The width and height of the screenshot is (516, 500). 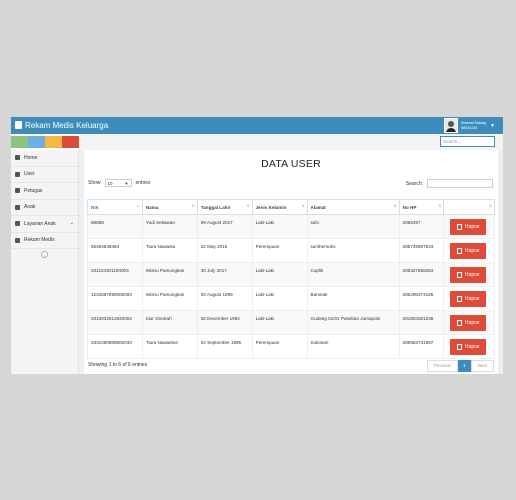 I want to click on cell-jenis-kelamin: Perempuan, so click(x=279, y=346).